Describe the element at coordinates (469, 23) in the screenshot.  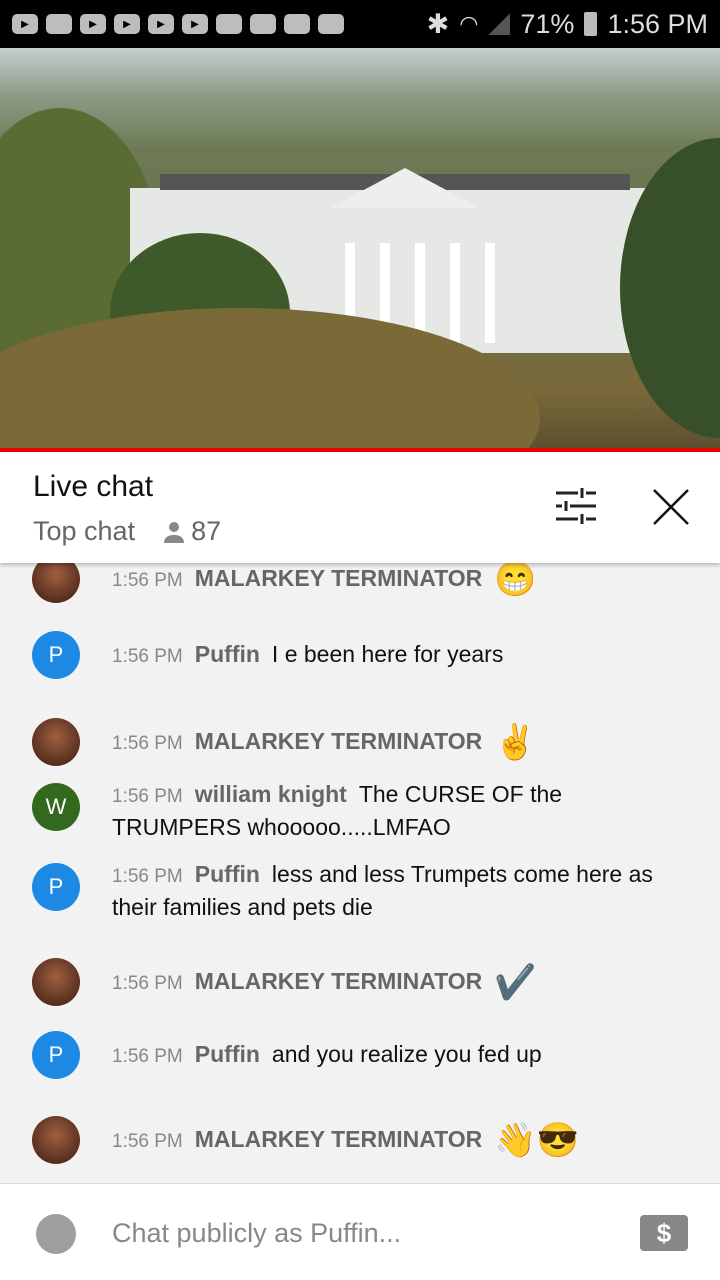
I see `wifi-icon: ◠` at that location.